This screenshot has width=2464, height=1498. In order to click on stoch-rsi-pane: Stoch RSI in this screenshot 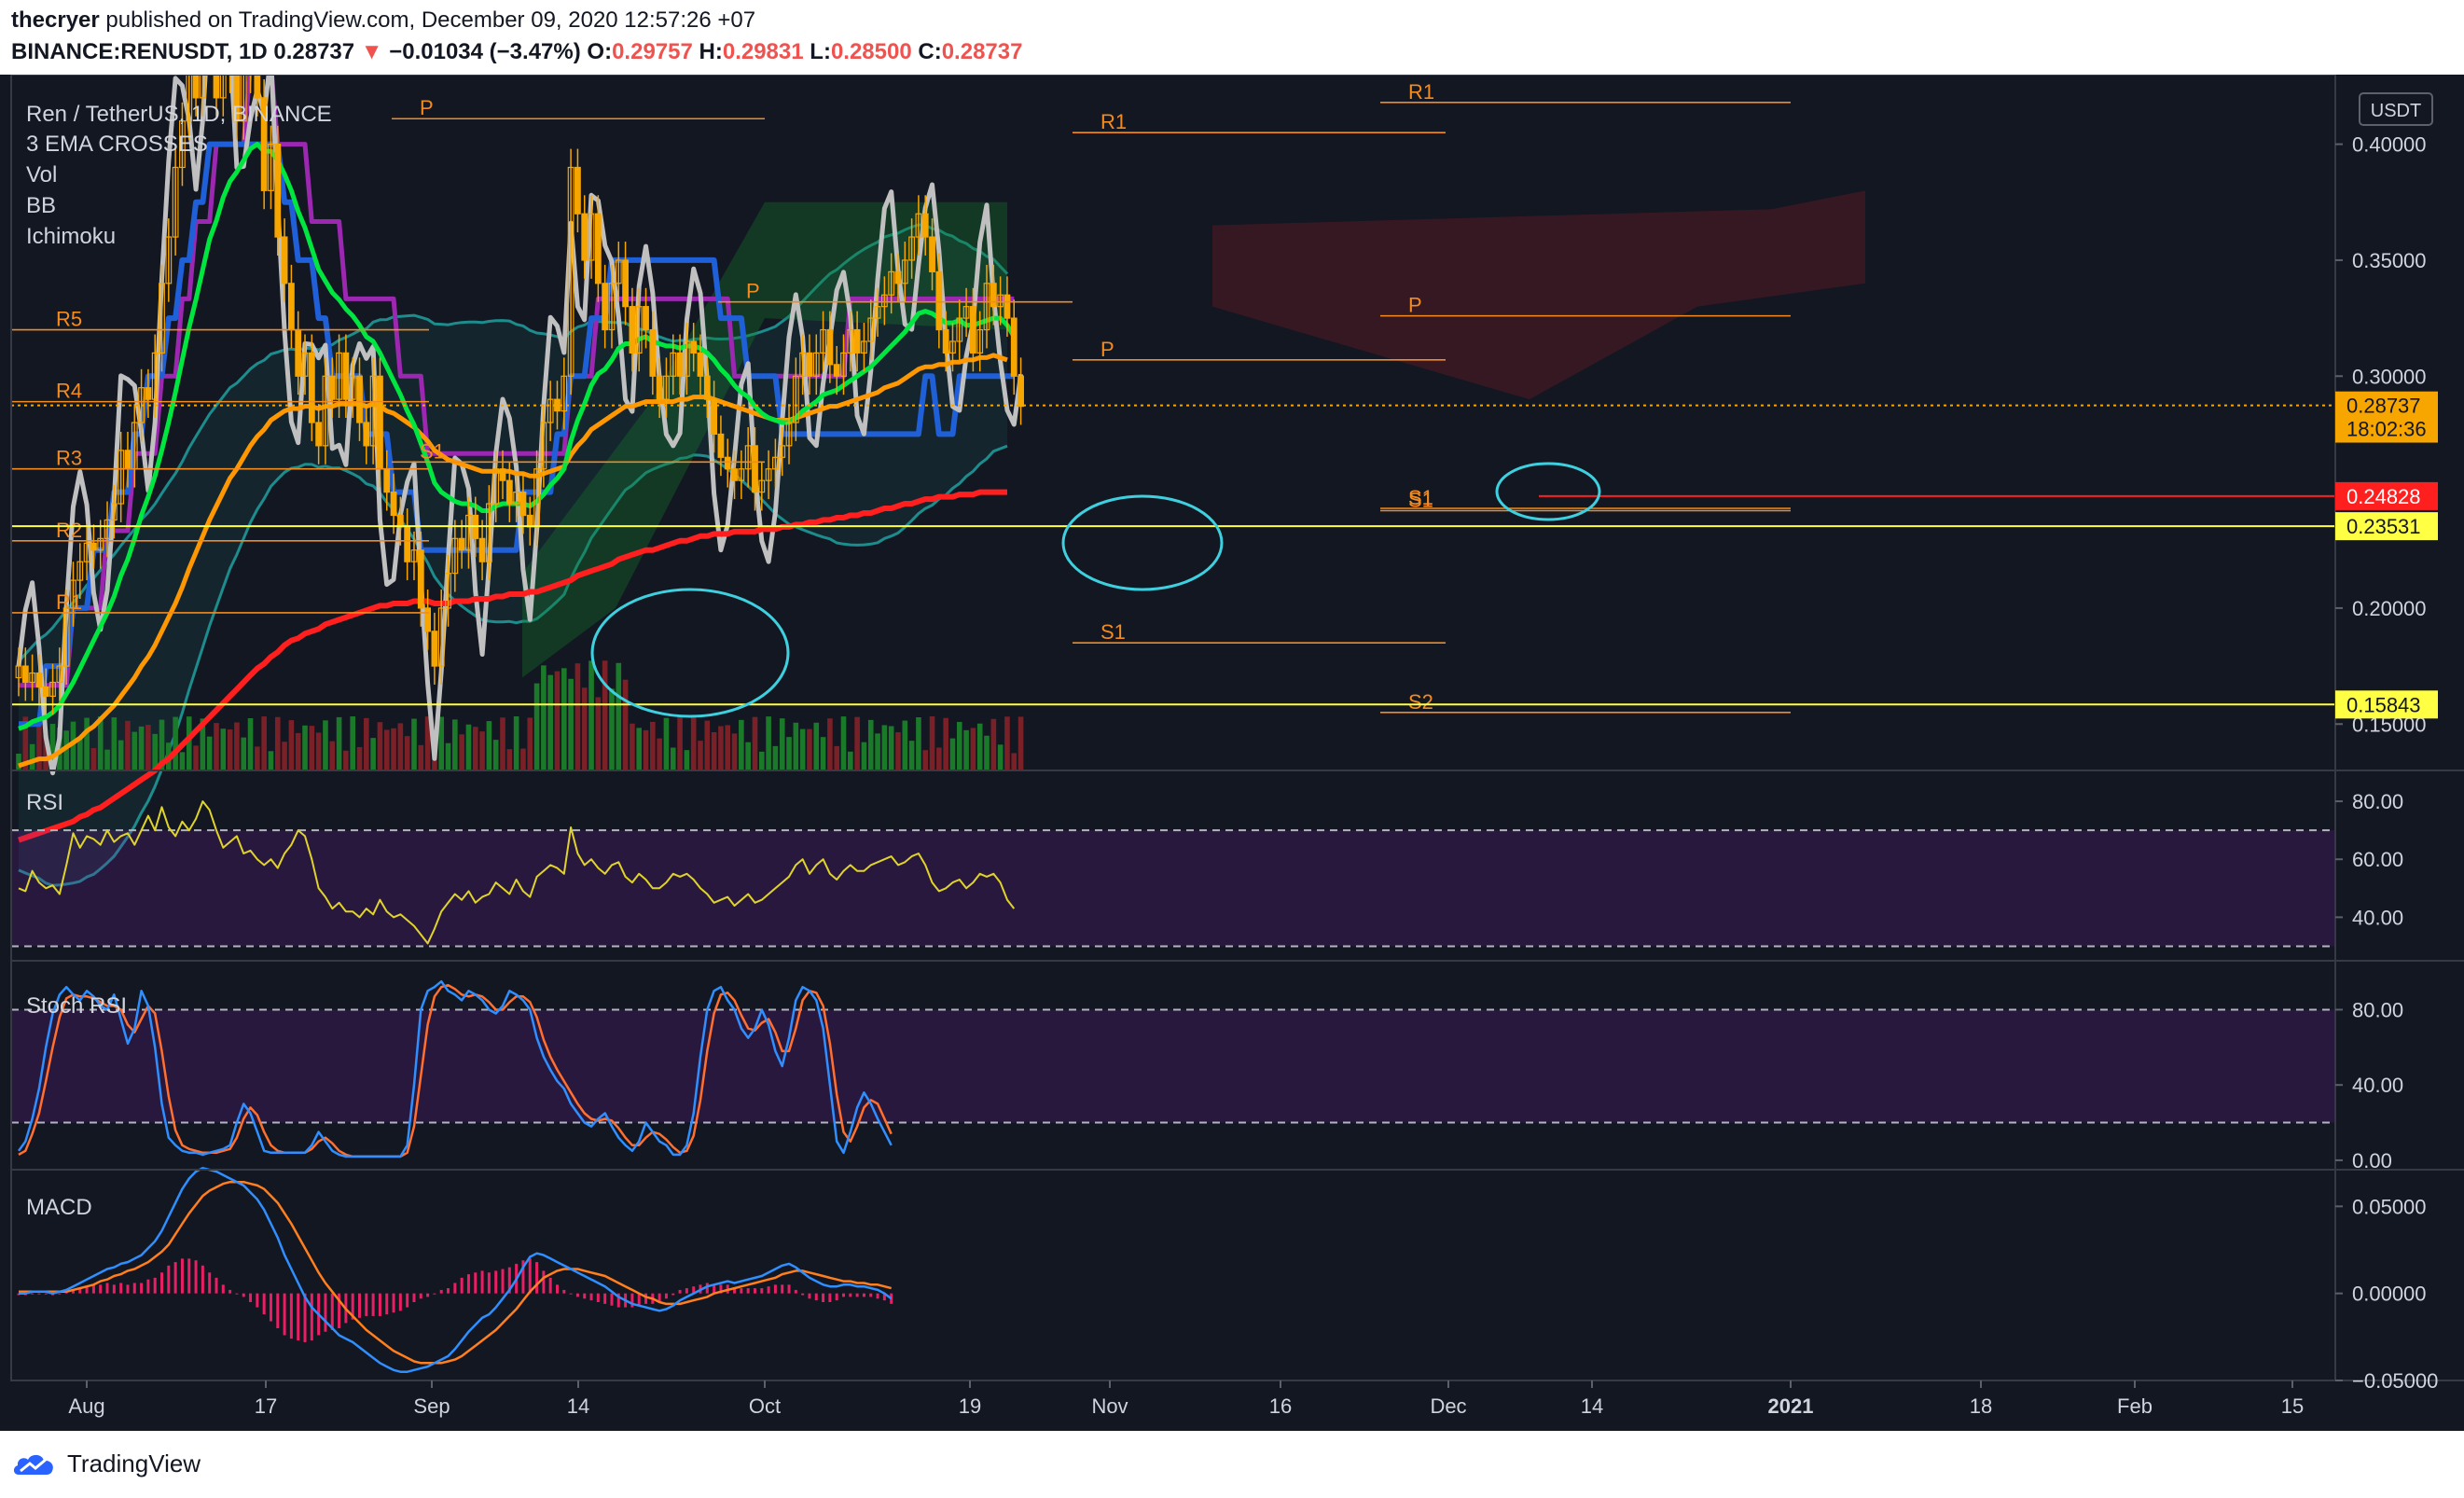, I will do `click(1173, 1068)`.